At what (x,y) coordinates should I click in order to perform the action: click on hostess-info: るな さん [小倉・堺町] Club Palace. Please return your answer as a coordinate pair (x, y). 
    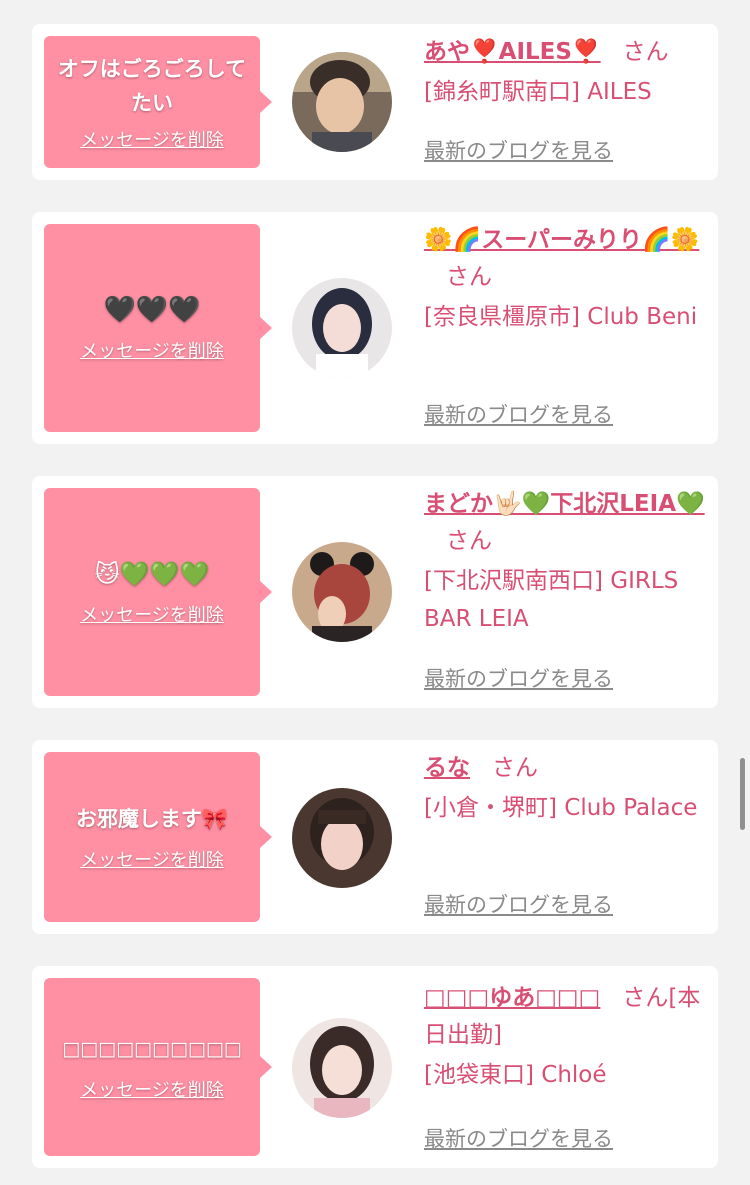
    Looking at the image, I should click on (568, 788).